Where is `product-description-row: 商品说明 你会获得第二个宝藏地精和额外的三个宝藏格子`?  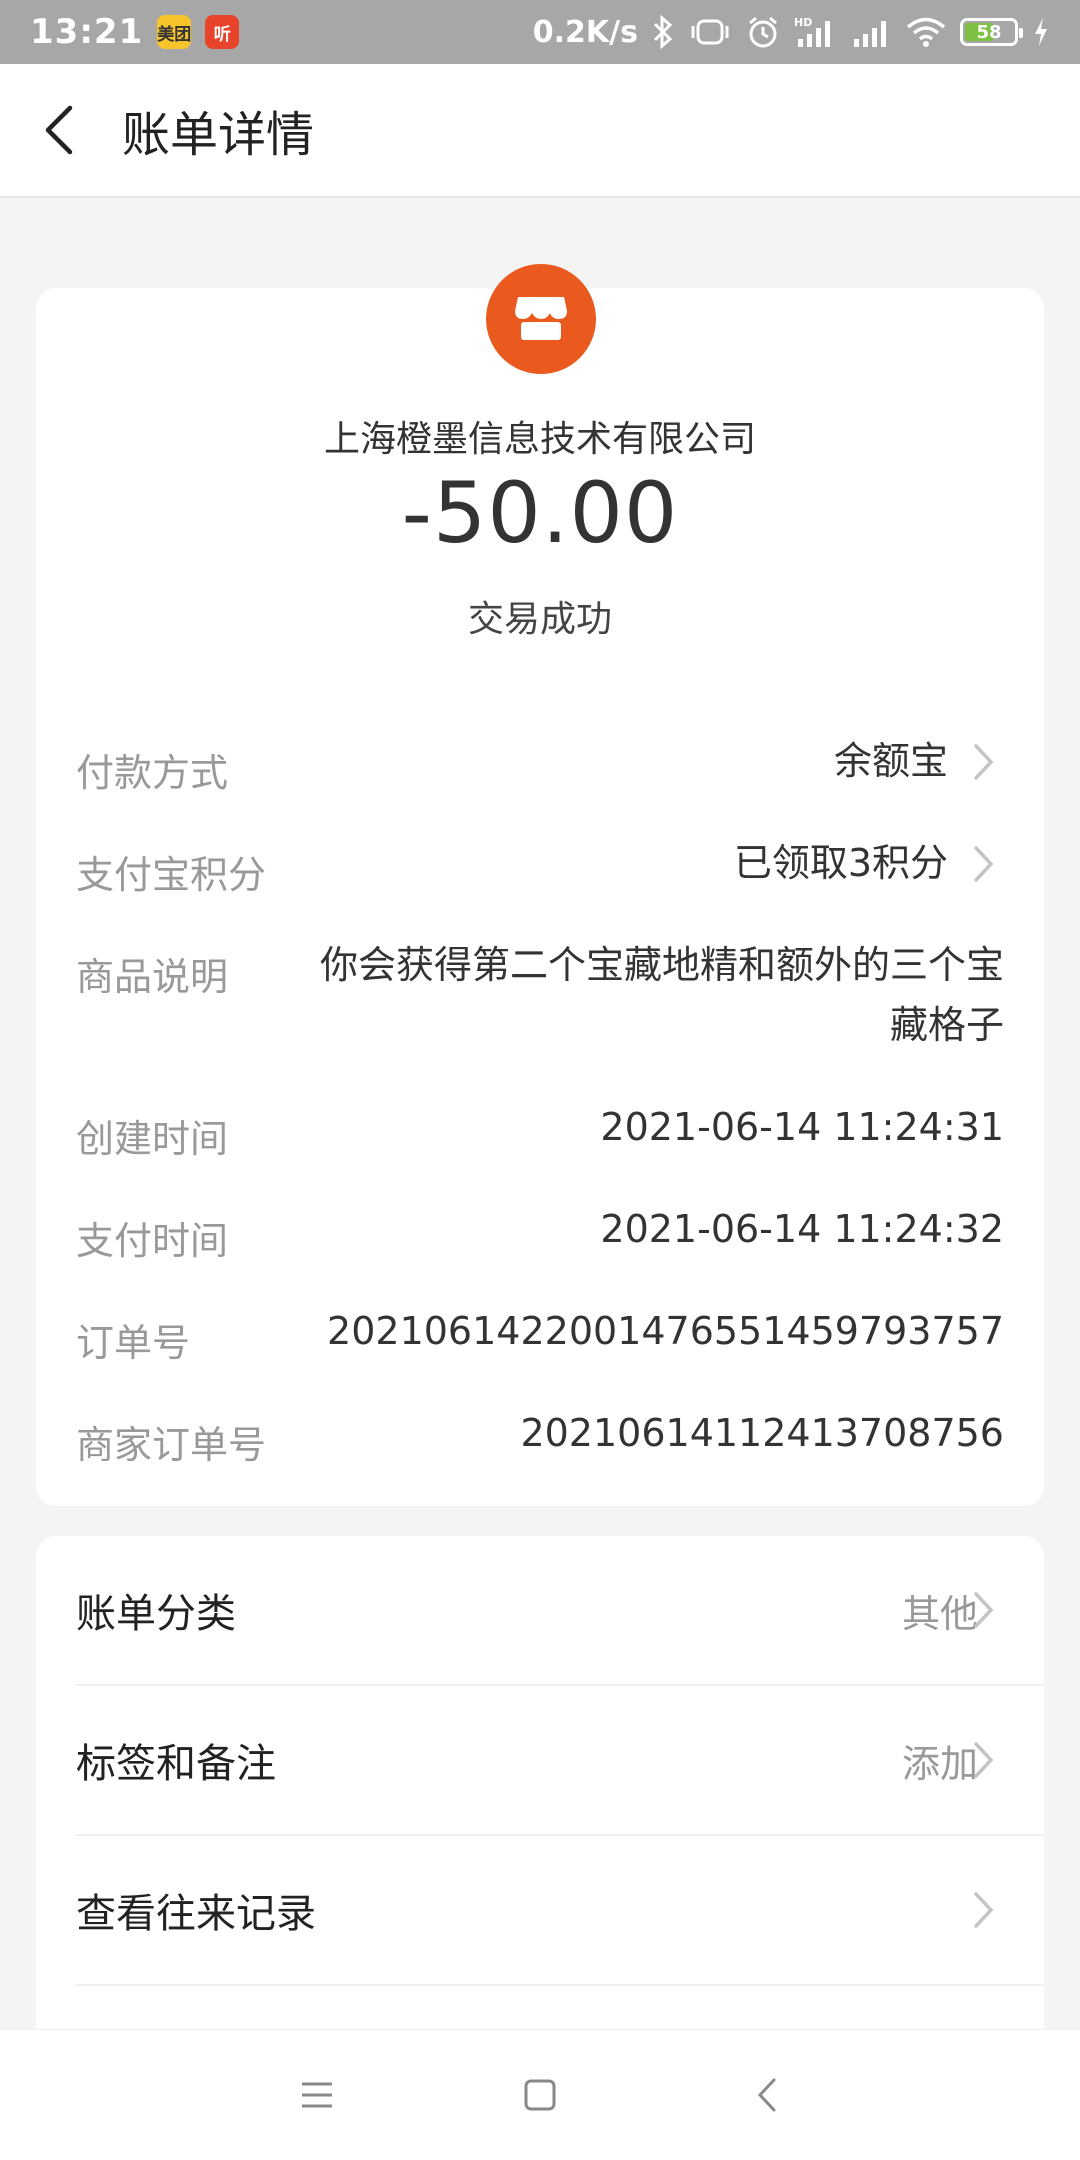
product-description-row: 商品说明 你会获得第二个宝藏地精和额外的三个宝藏格子 is located at coordinates (540, 999).